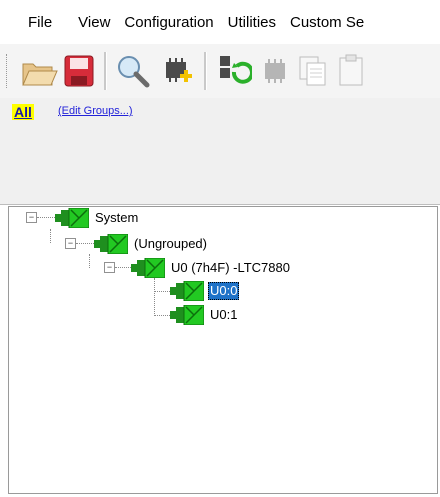  What do you see at coordinates (101, 22) in the screenshot?
I see `menu-view: View` at bounding box center [101, 22].